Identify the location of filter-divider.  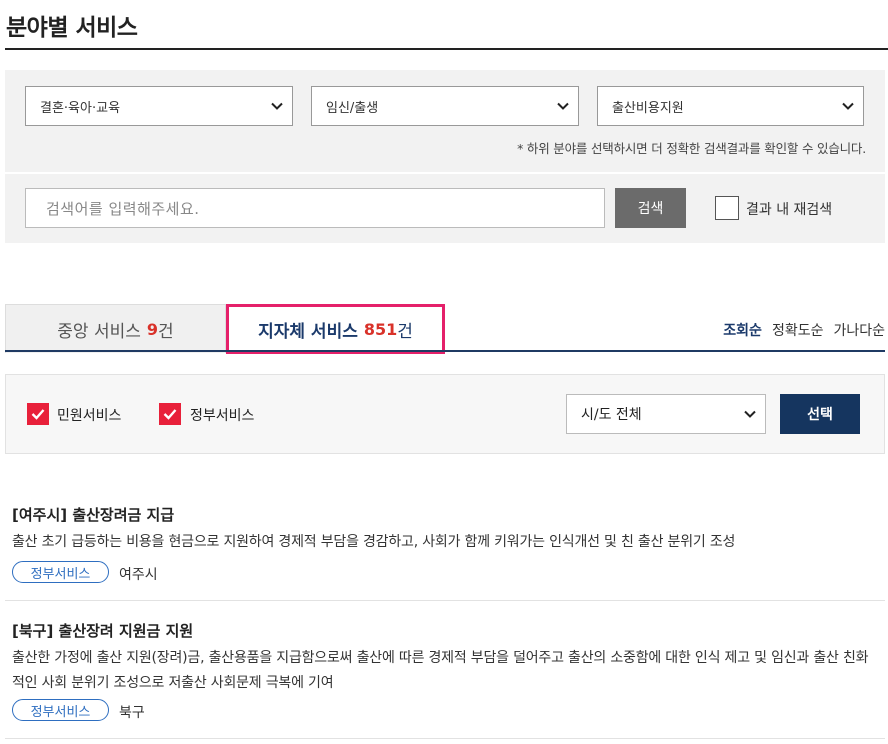
(445, 173).